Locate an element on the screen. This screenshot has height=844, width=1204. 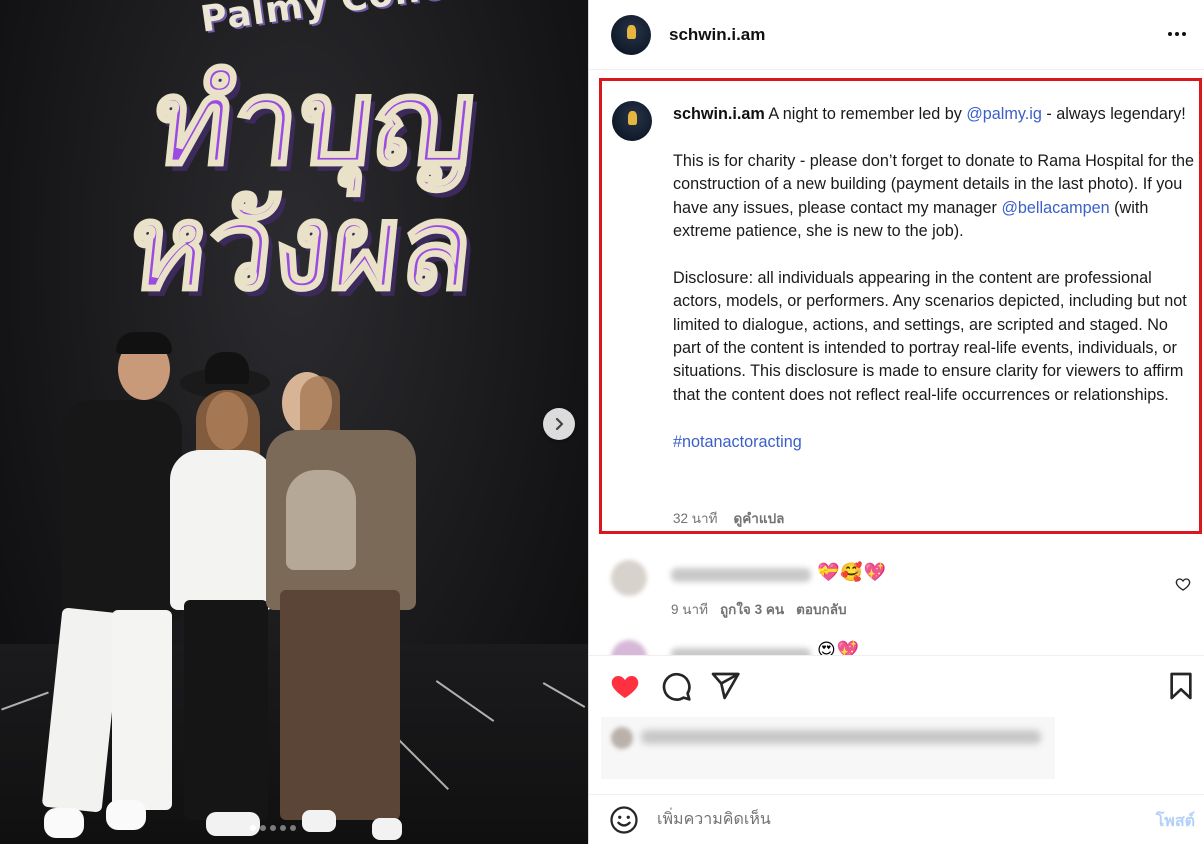
chevron-right-icon is located at coordinates (559, 424).